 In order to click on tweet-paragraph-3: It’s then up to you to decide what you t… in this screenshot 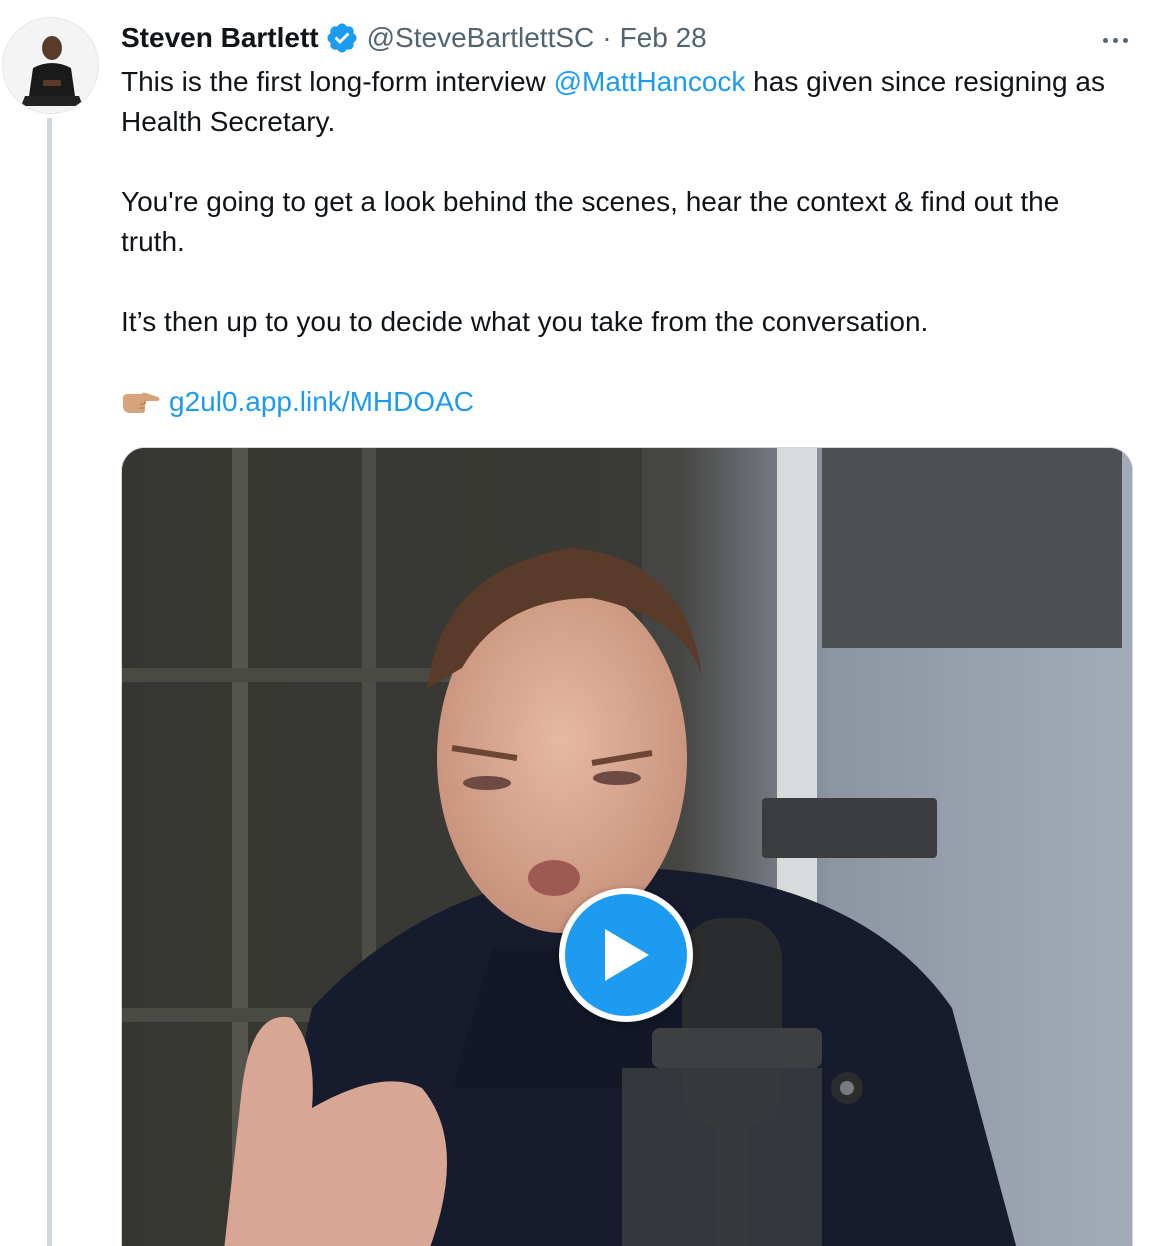, I will do `click(525, 321)`.